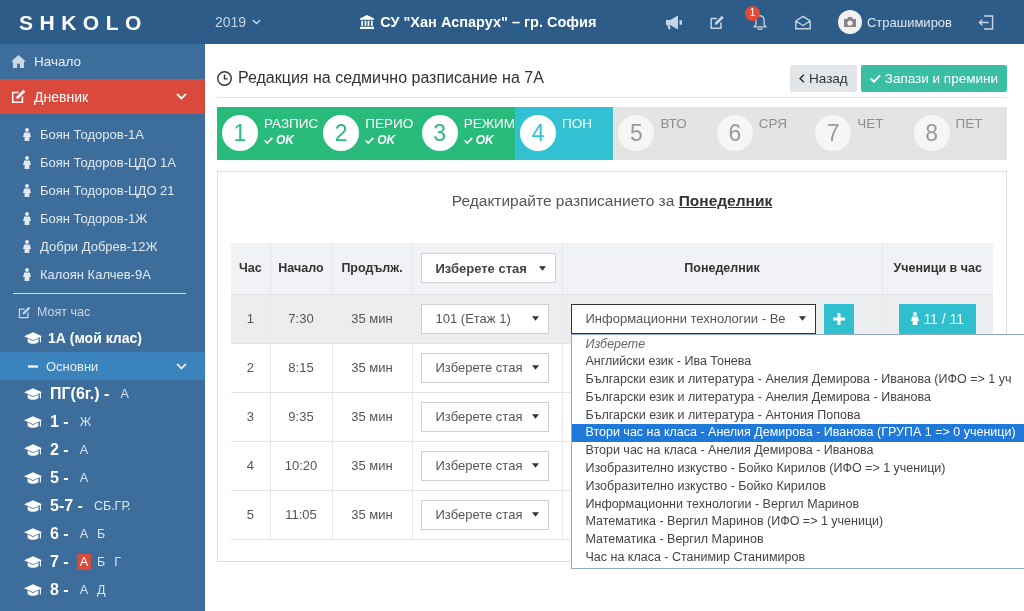 This screenshot has width=1024, height=611. Describe the element at coordinates (797, 558) in the screenshot. I see `dropdown-option: Час на класа - Станимир Станимиров` at that location.